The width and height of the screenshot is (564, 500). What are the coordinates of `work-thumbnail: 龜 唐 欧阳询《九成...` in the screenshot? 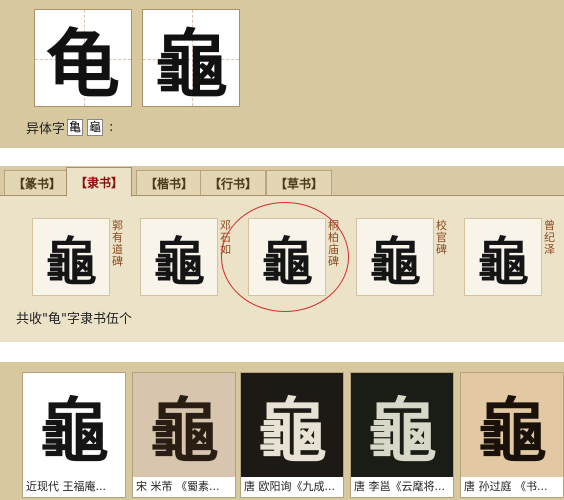 It's located at (292, 435).